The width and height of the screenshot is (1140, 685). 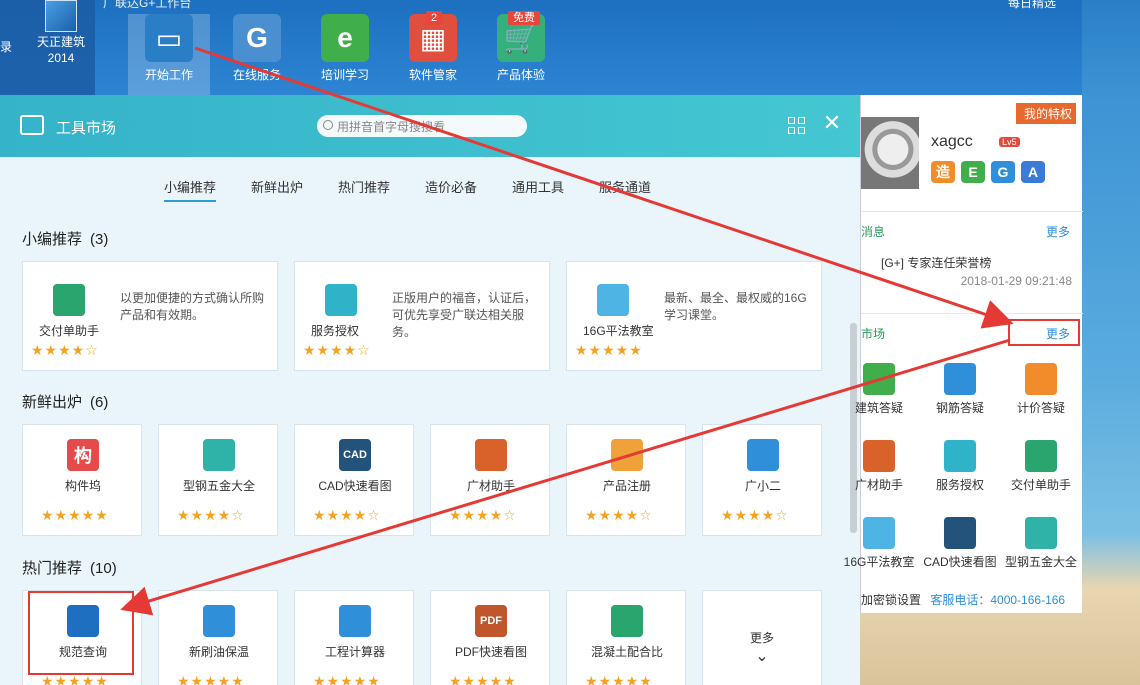 What do you see at coordinates (218, 486) in the screenshot?
I see `tool-name: 型钢五金大全` at bounding box center [218, 486].